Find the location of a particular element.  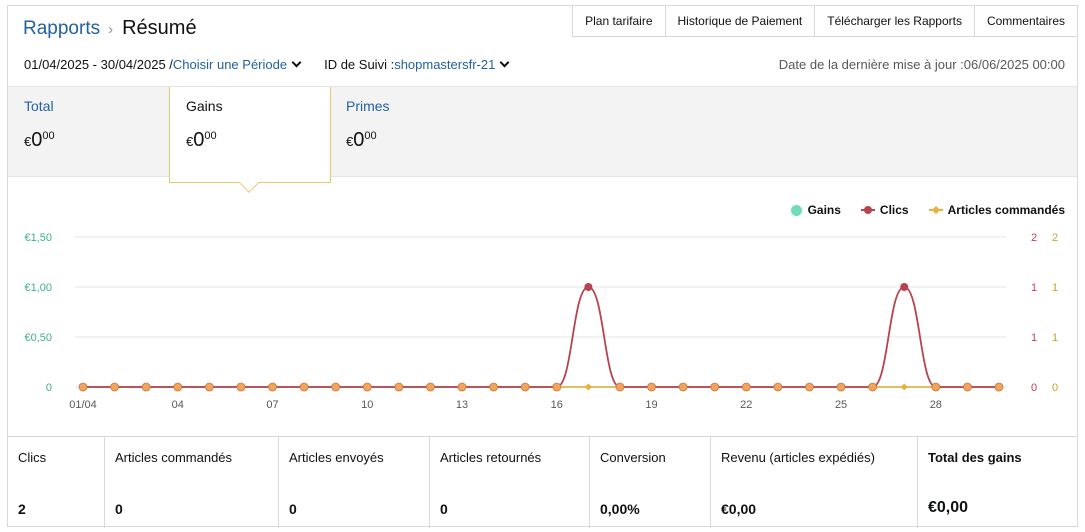

summary-total-label: Total is located at coordinates (39, 106).